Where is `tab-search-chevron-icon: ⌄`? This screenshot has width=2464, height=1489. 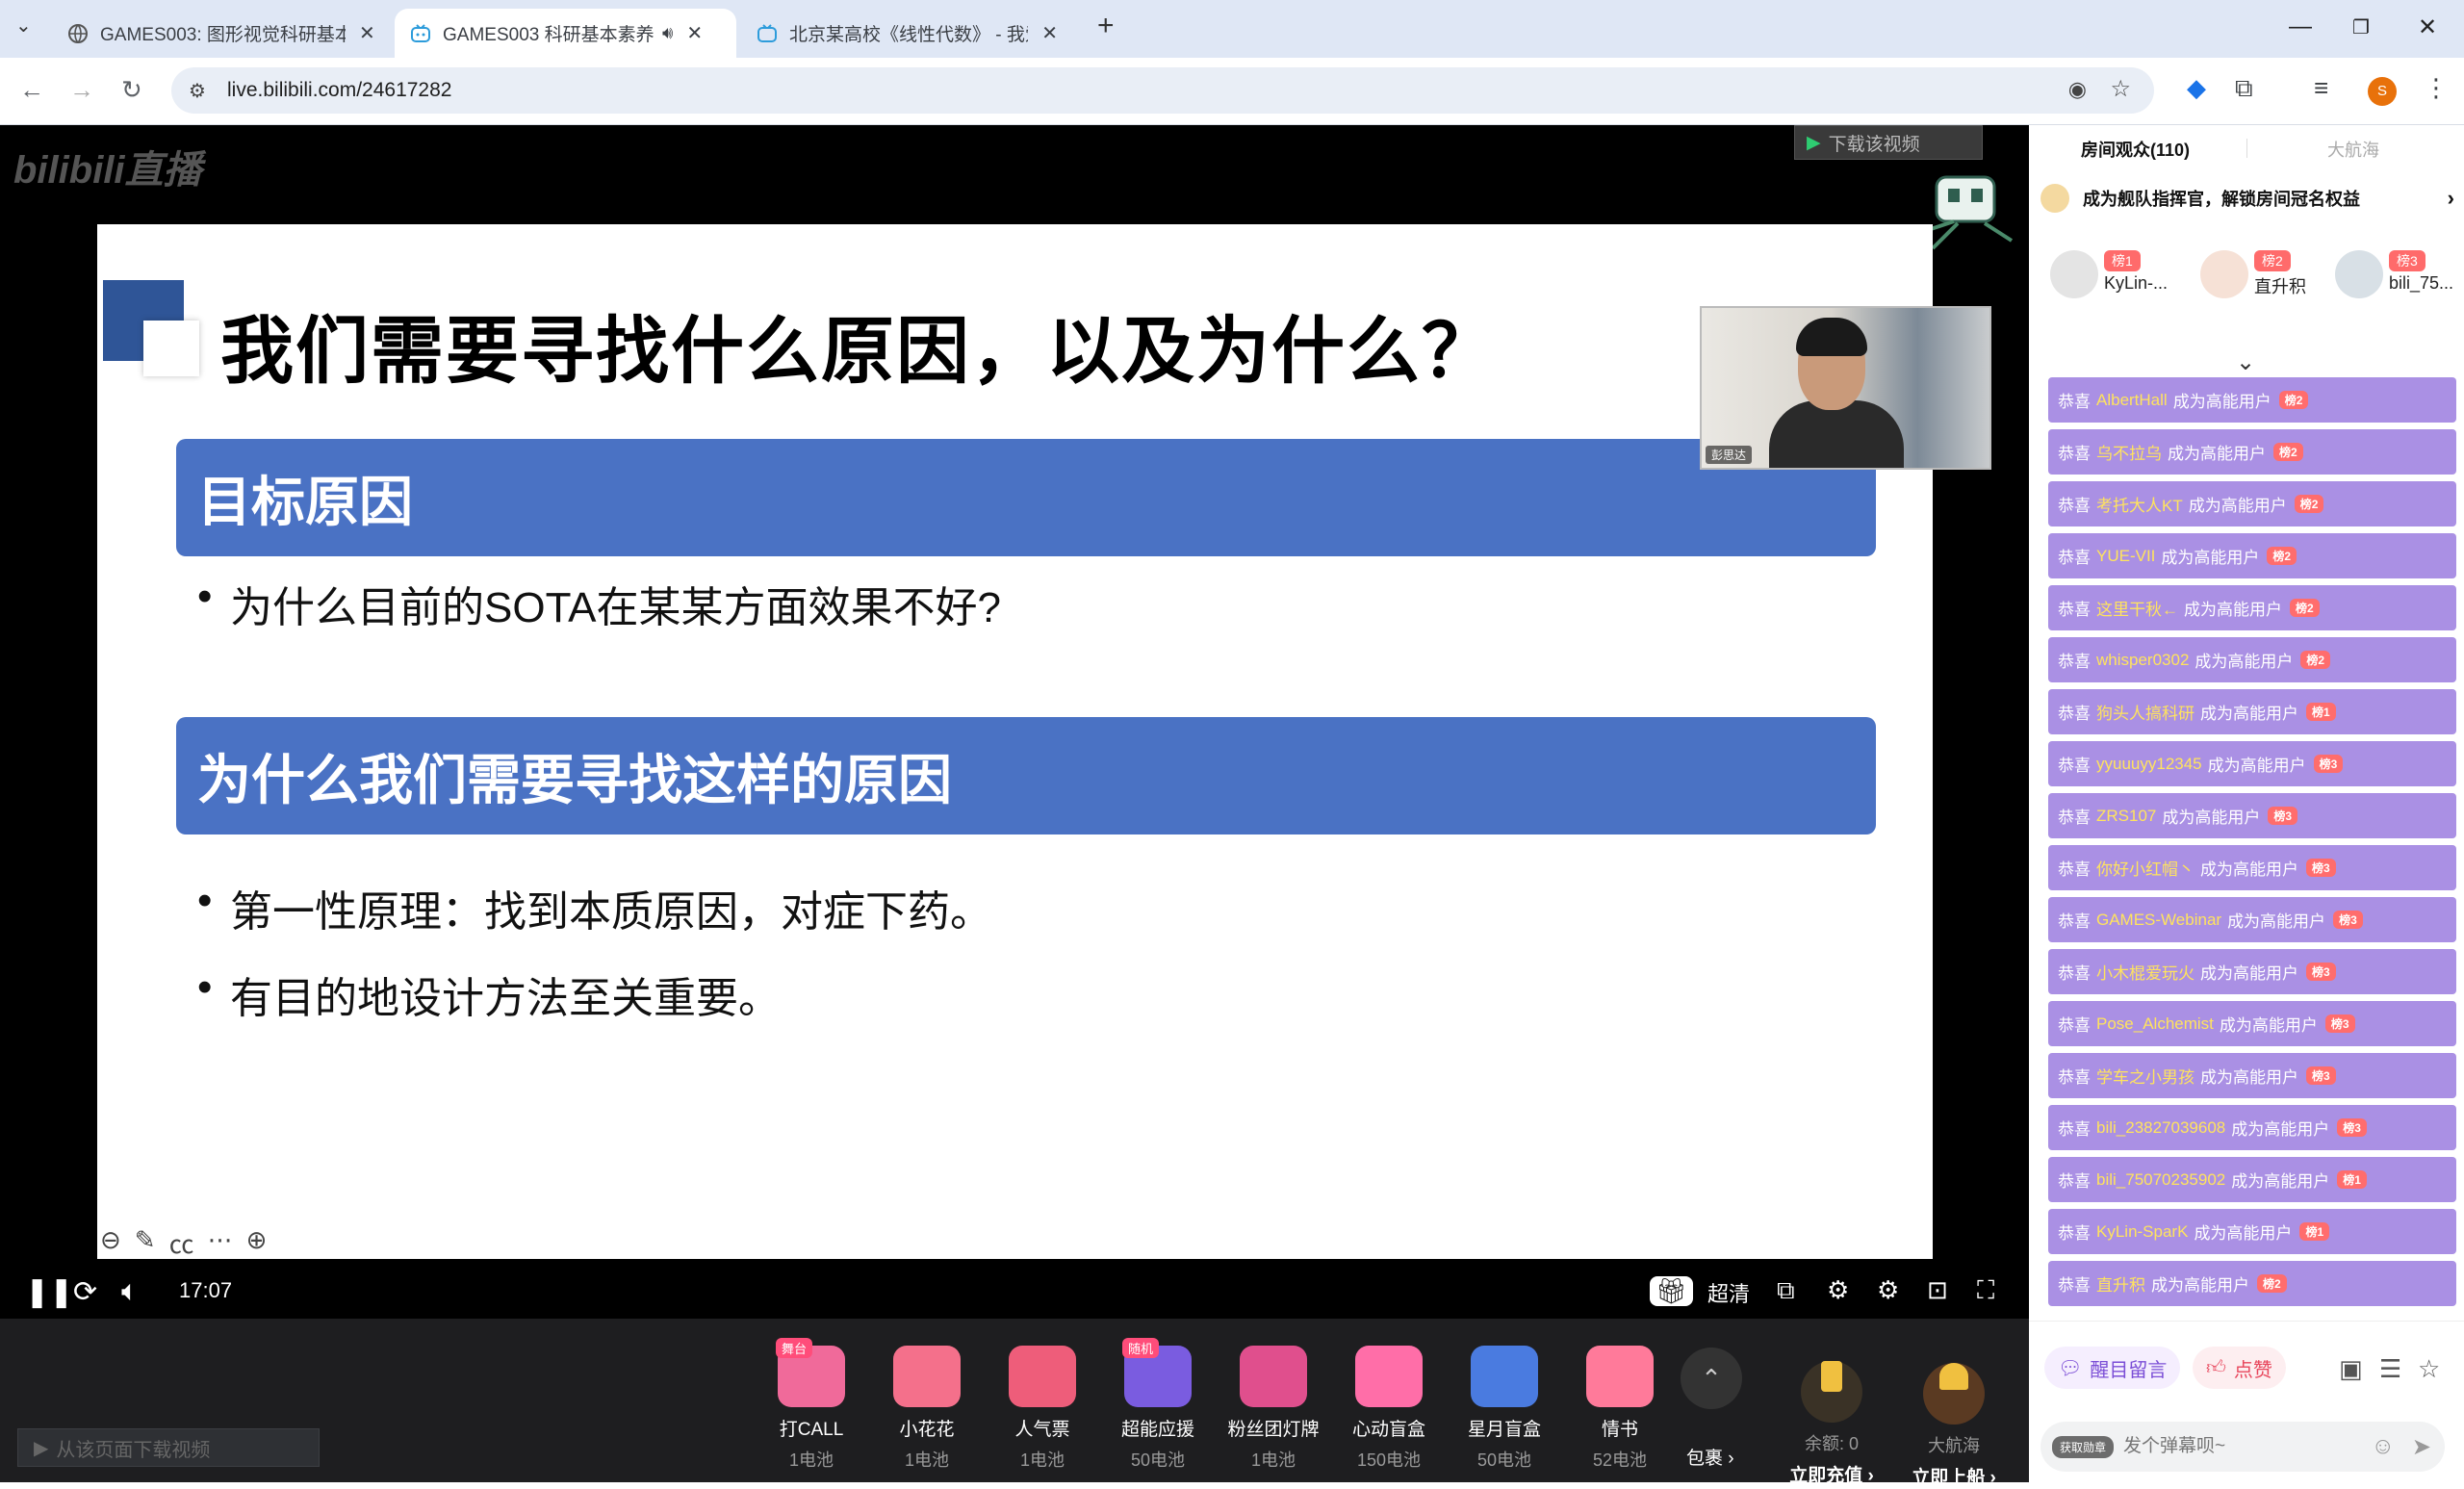
tab-search-chevron-icon: ⌄ is located at coordinates (23, 25).